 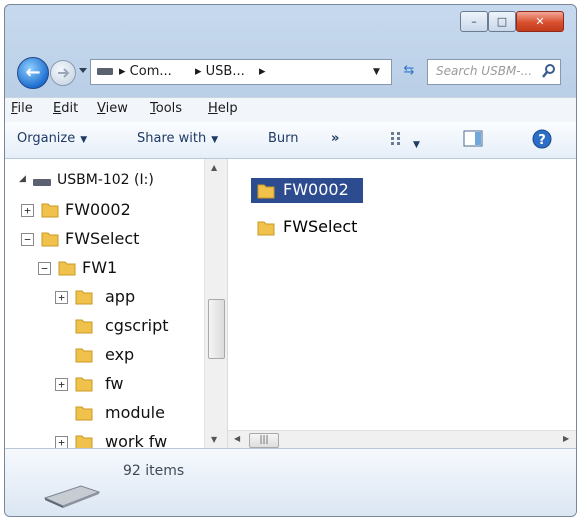 I want to click on navigation-scrollbar: ▲ ▼, so click(x=215, y=303).